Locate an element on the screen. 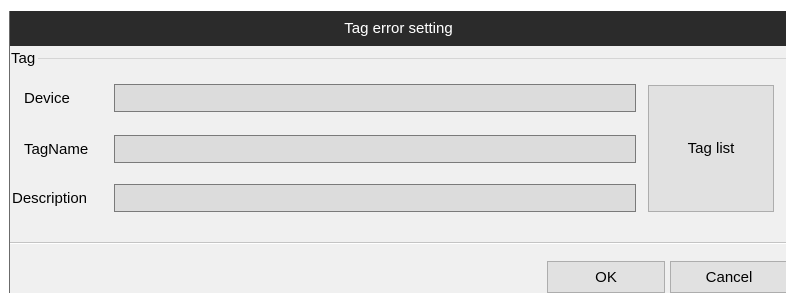 This screenshot has width=786, height=293. dialog-title: Tag error setting is located at coordinates (398, 28).